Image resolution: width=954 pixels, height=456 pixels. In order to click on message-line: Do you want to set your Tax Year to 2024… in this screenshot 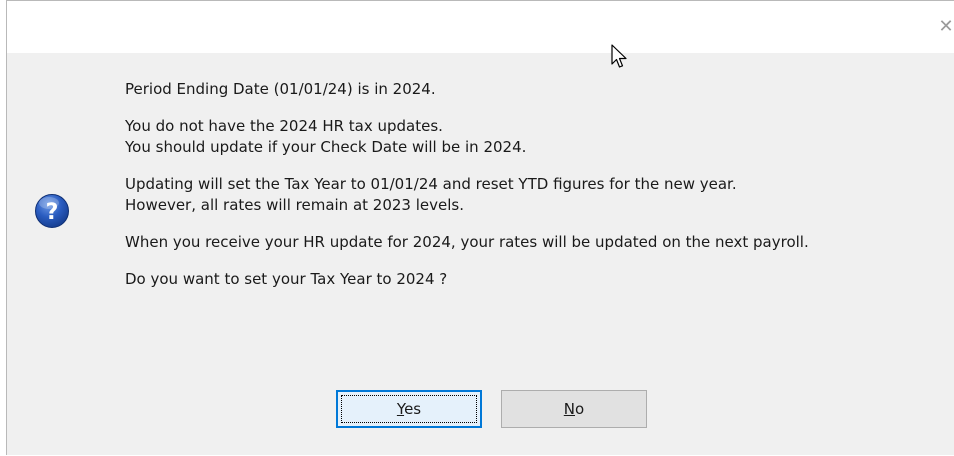, I will do `click(286, 279)`.